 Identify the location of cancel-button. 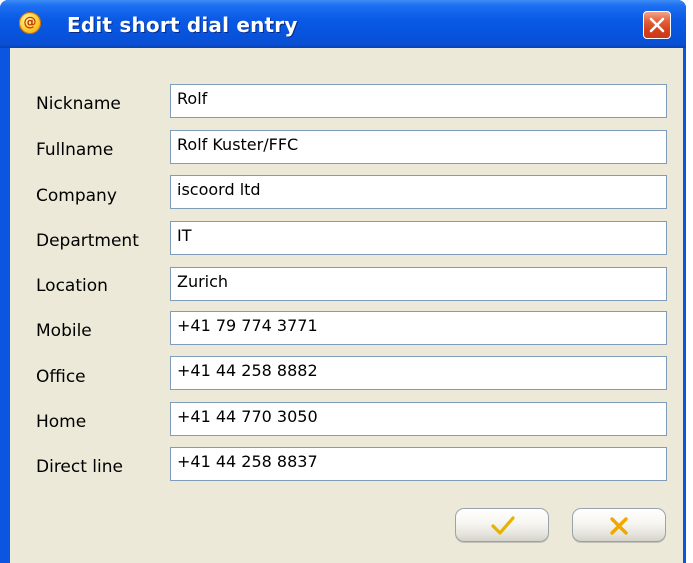
(619, 525).